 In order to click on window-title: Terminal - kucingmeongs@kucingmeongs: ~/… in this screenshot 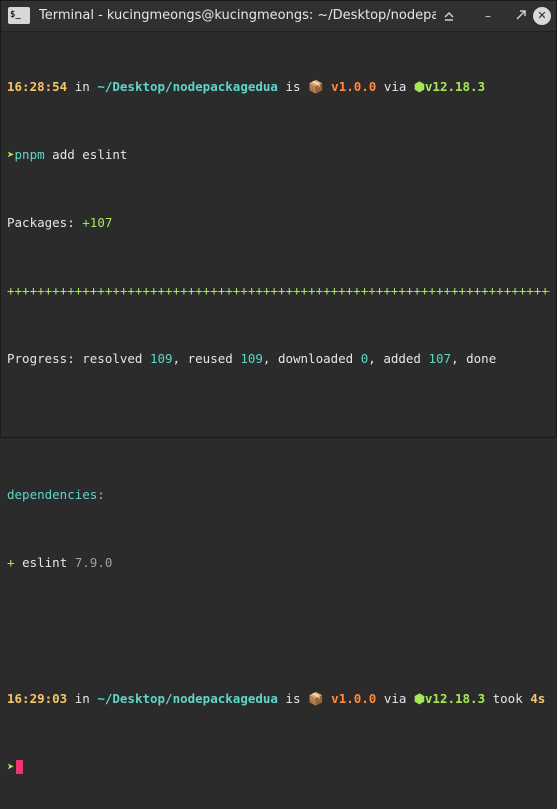, I will do `click(237, 15)`.